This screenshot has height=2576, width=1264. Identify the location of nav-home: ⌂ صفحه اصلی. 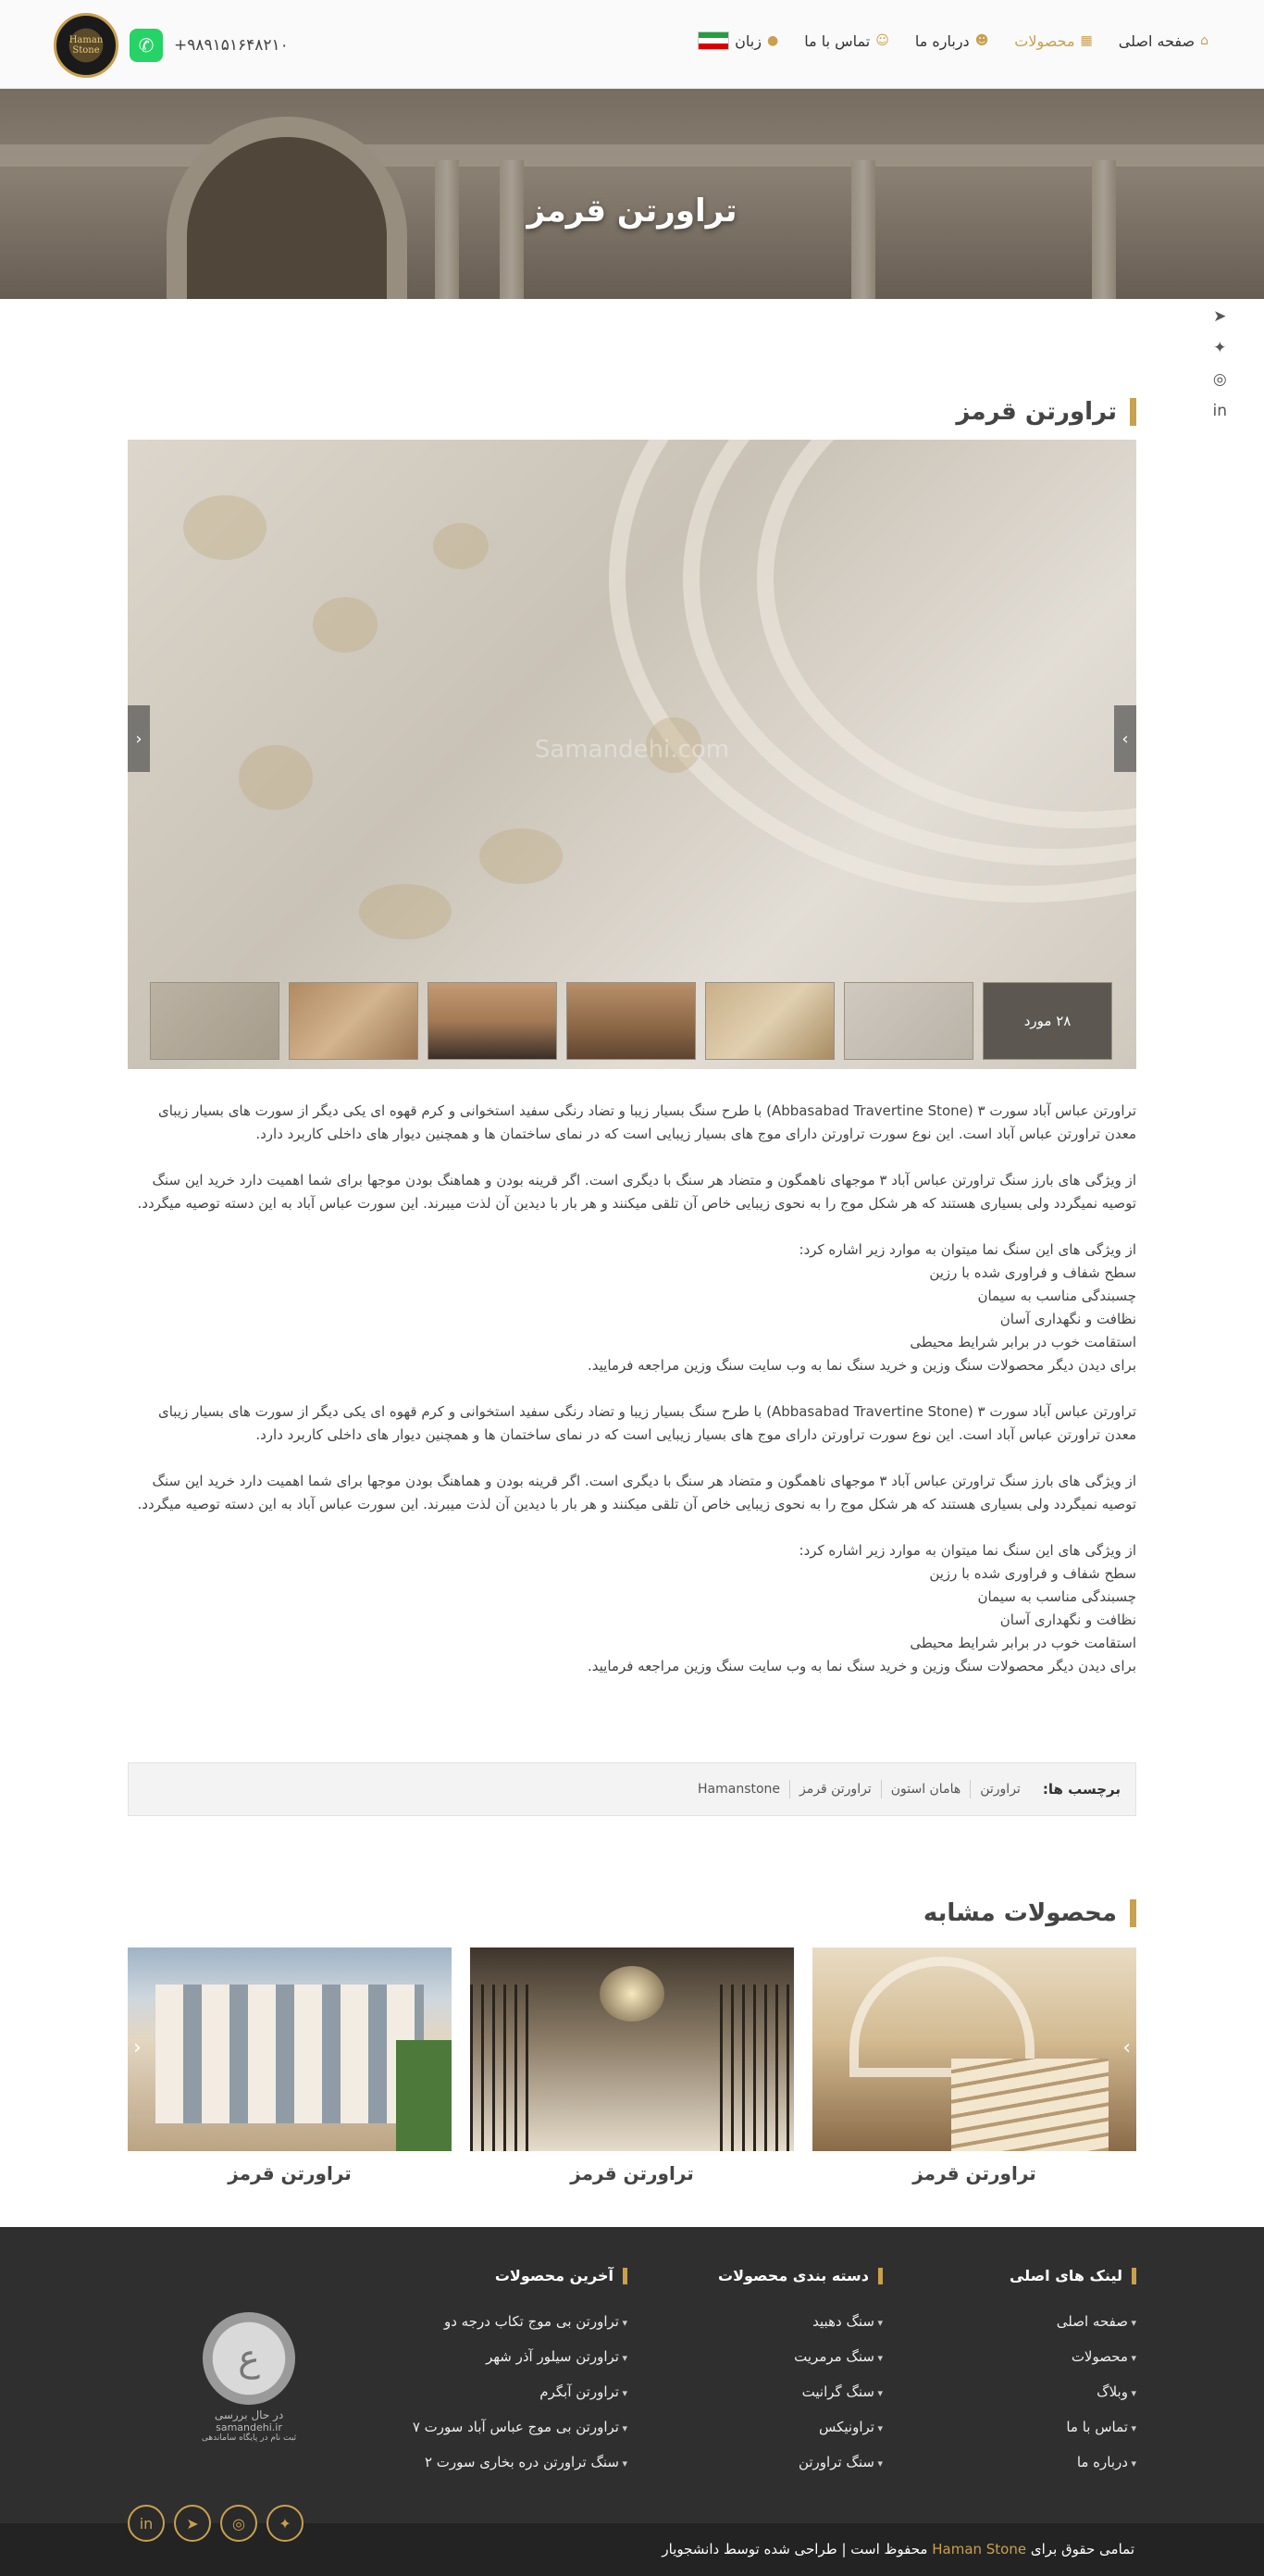
(1163, 40).